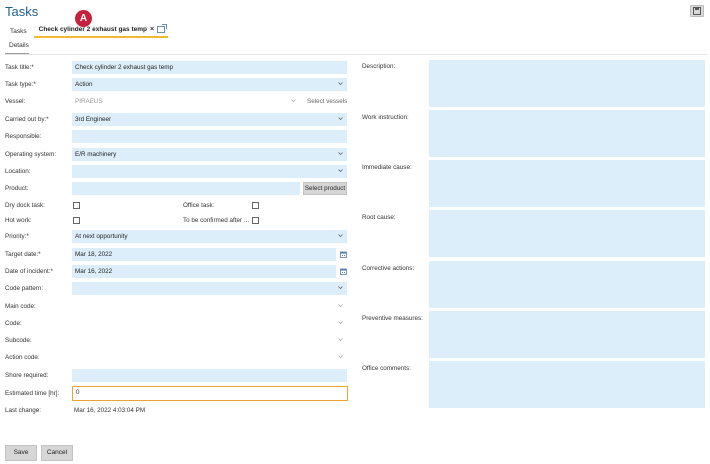 This screenshot has height=464, width=710. What do you see at coordinates (162, 28) in the screenshot?
I see `popout-icon` at bounding box center [162, 28].